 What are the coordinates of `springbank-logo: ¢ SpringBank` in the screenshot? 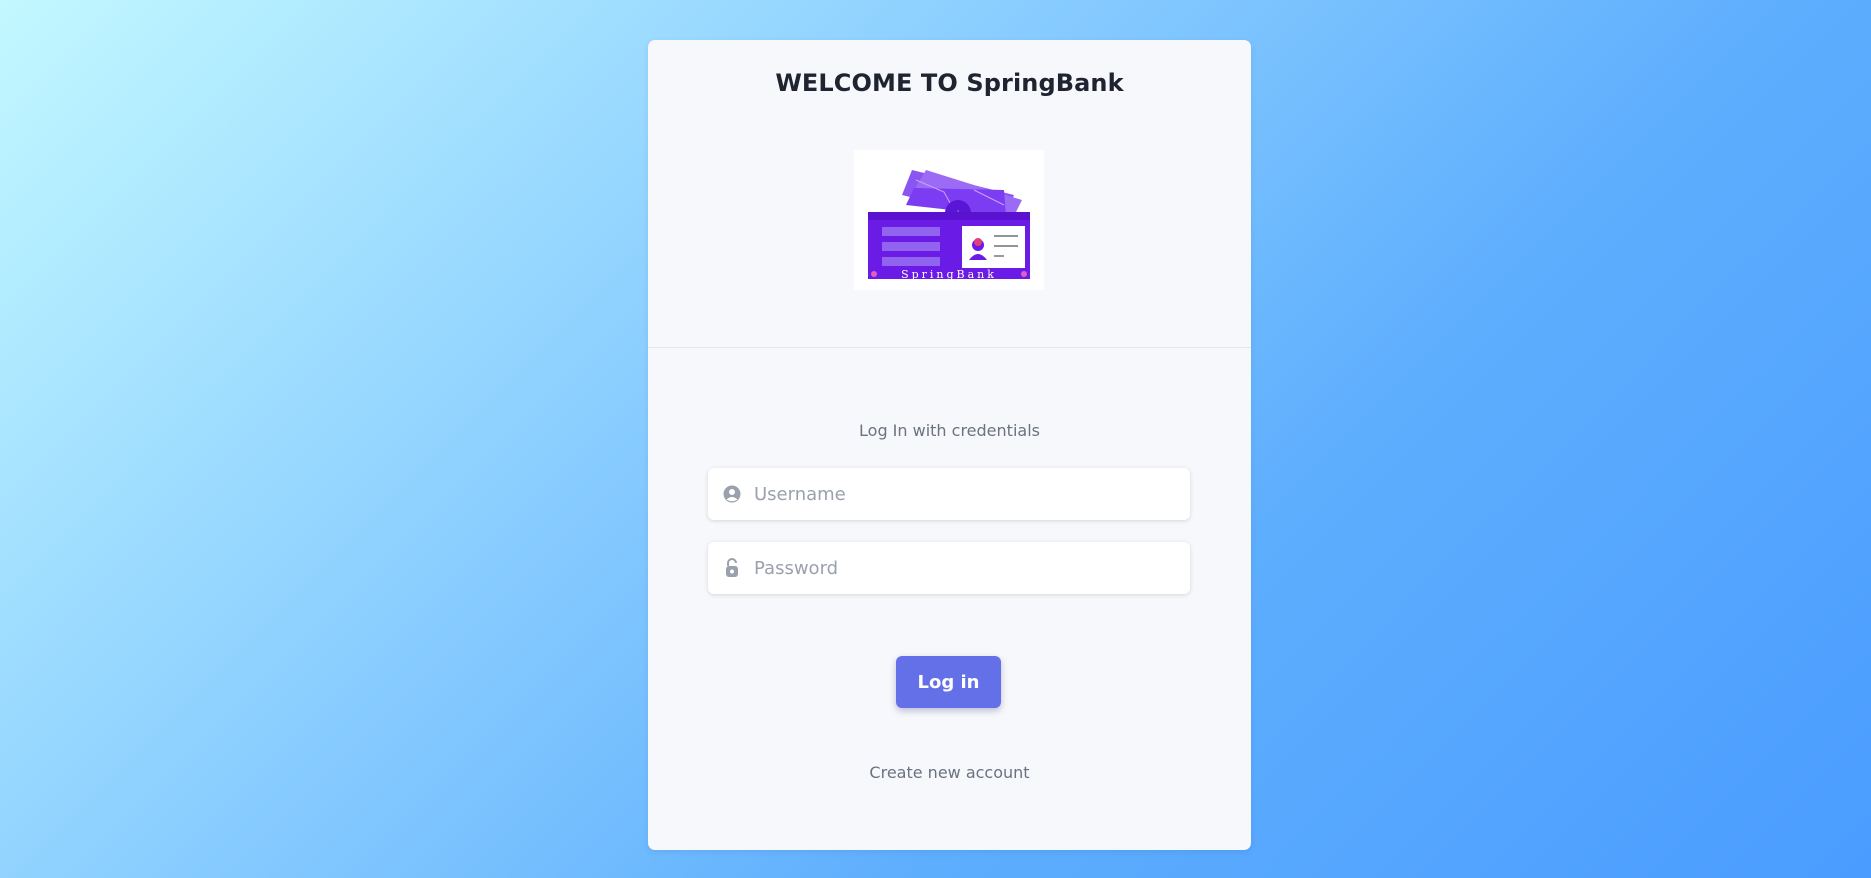 It's located at (949, 220).